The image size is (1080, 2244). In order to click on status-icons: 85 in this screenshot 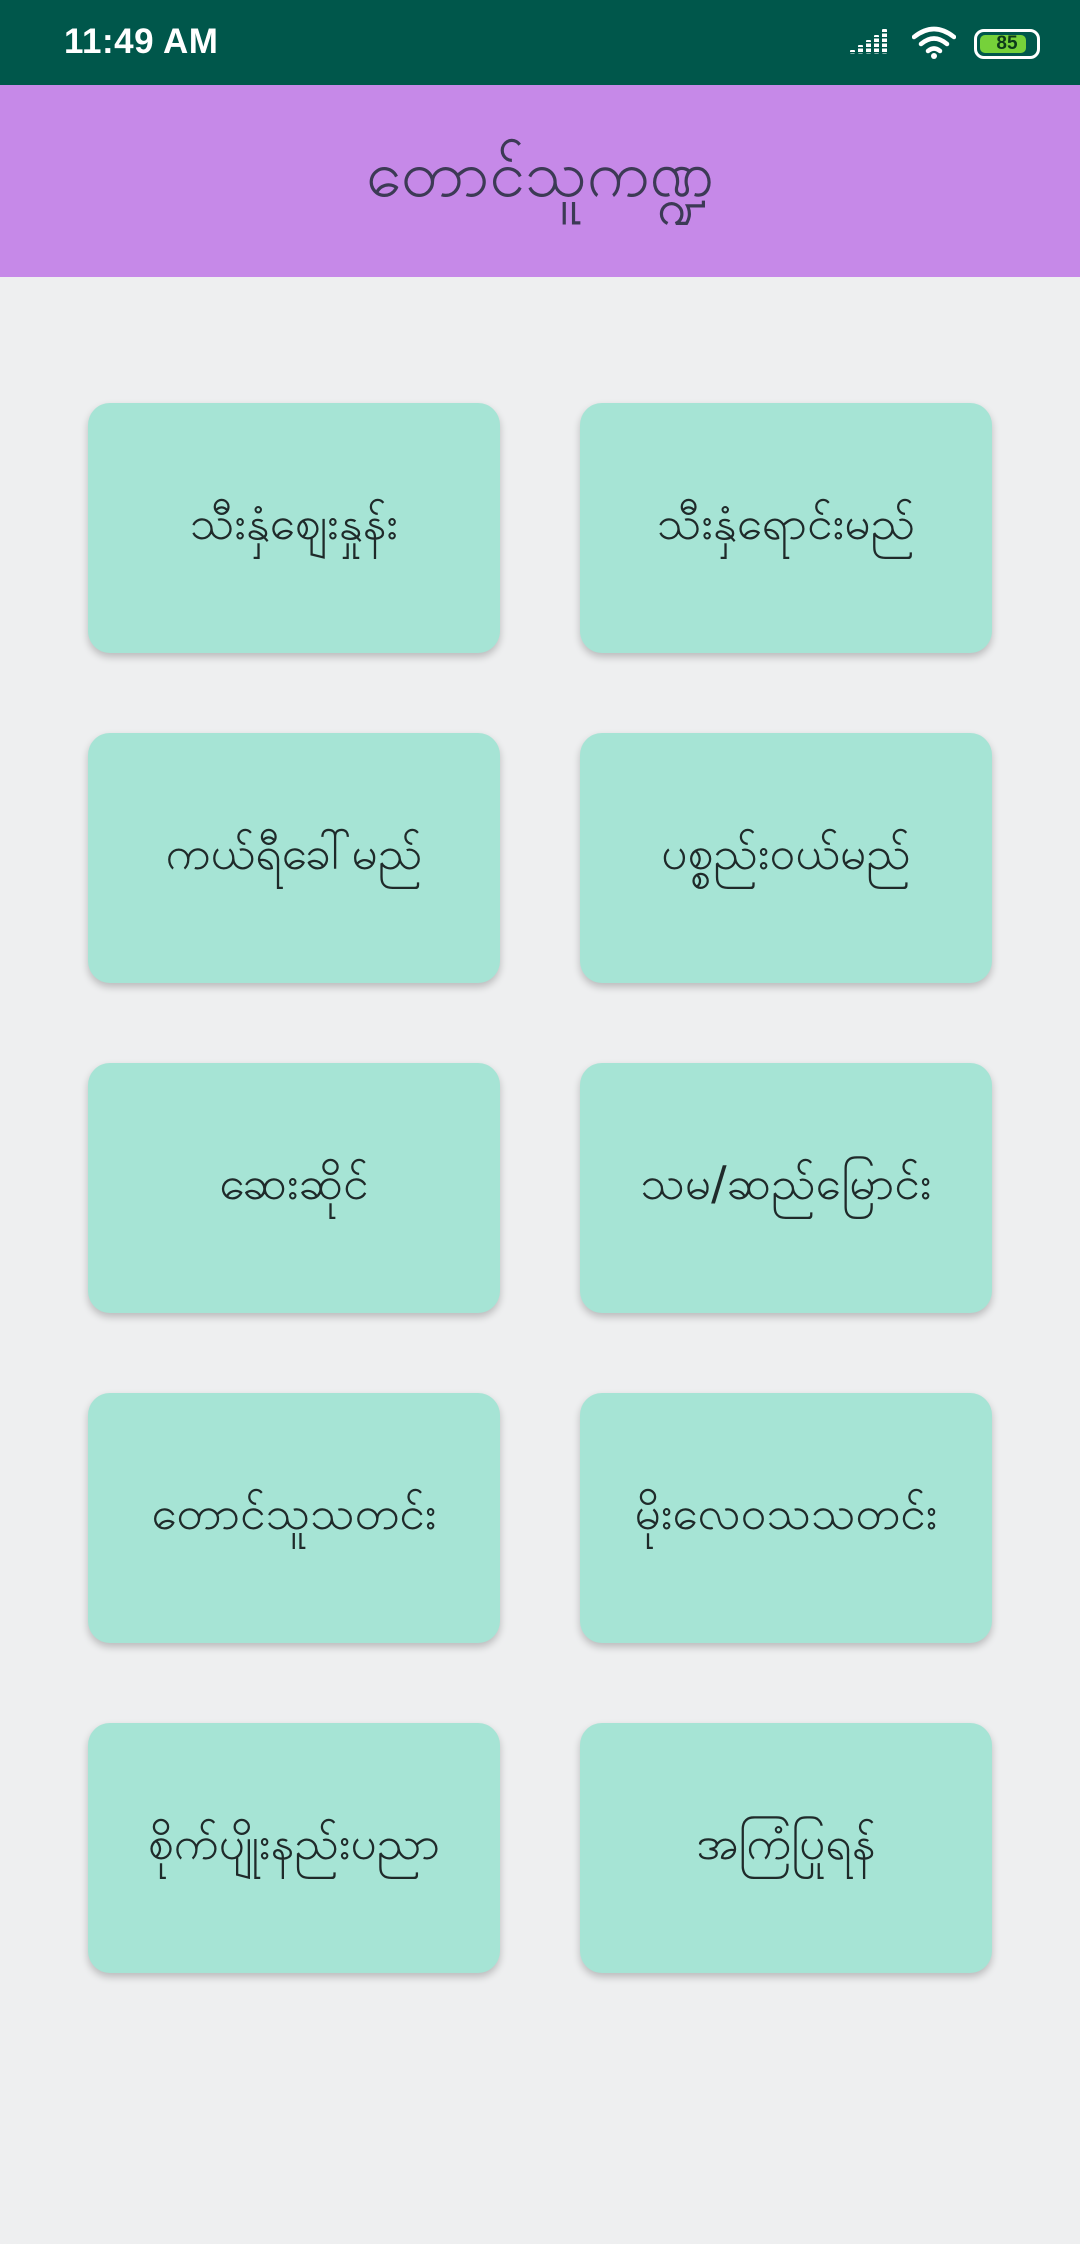, I will do `click(945, 44)`.